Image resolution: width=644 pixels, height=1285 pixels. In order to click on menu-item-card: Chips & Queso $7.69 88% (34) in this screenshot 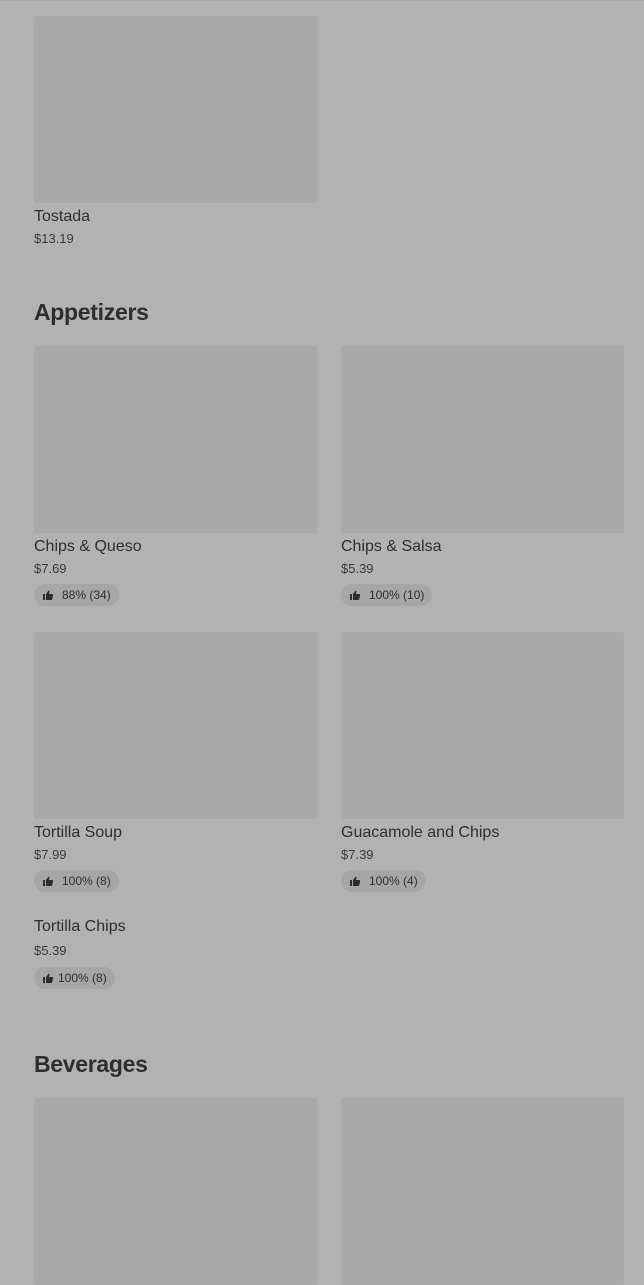, I will do `click(176, 476)`.